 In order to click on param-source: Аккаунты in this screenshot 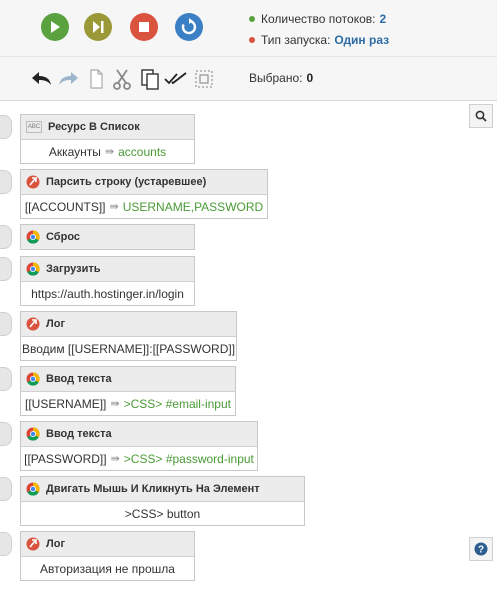, I will do `click(74, 151)`.